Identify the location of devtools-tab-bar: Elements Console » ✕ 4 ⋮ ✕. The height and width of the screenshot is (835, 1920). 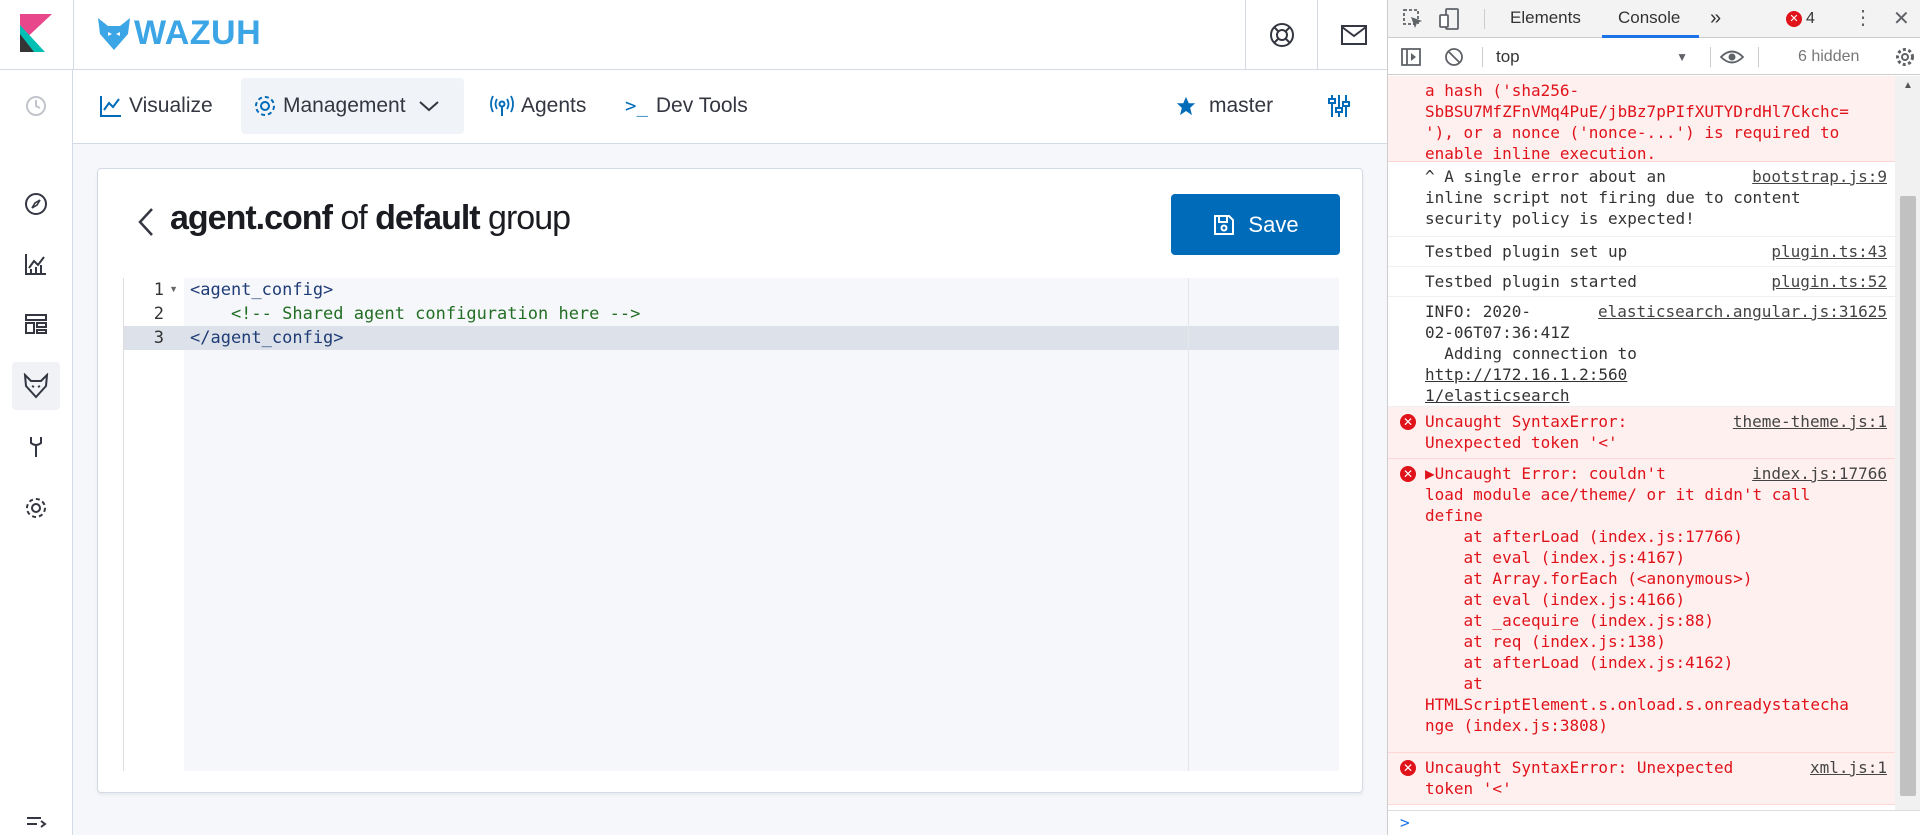
(1654, 19).